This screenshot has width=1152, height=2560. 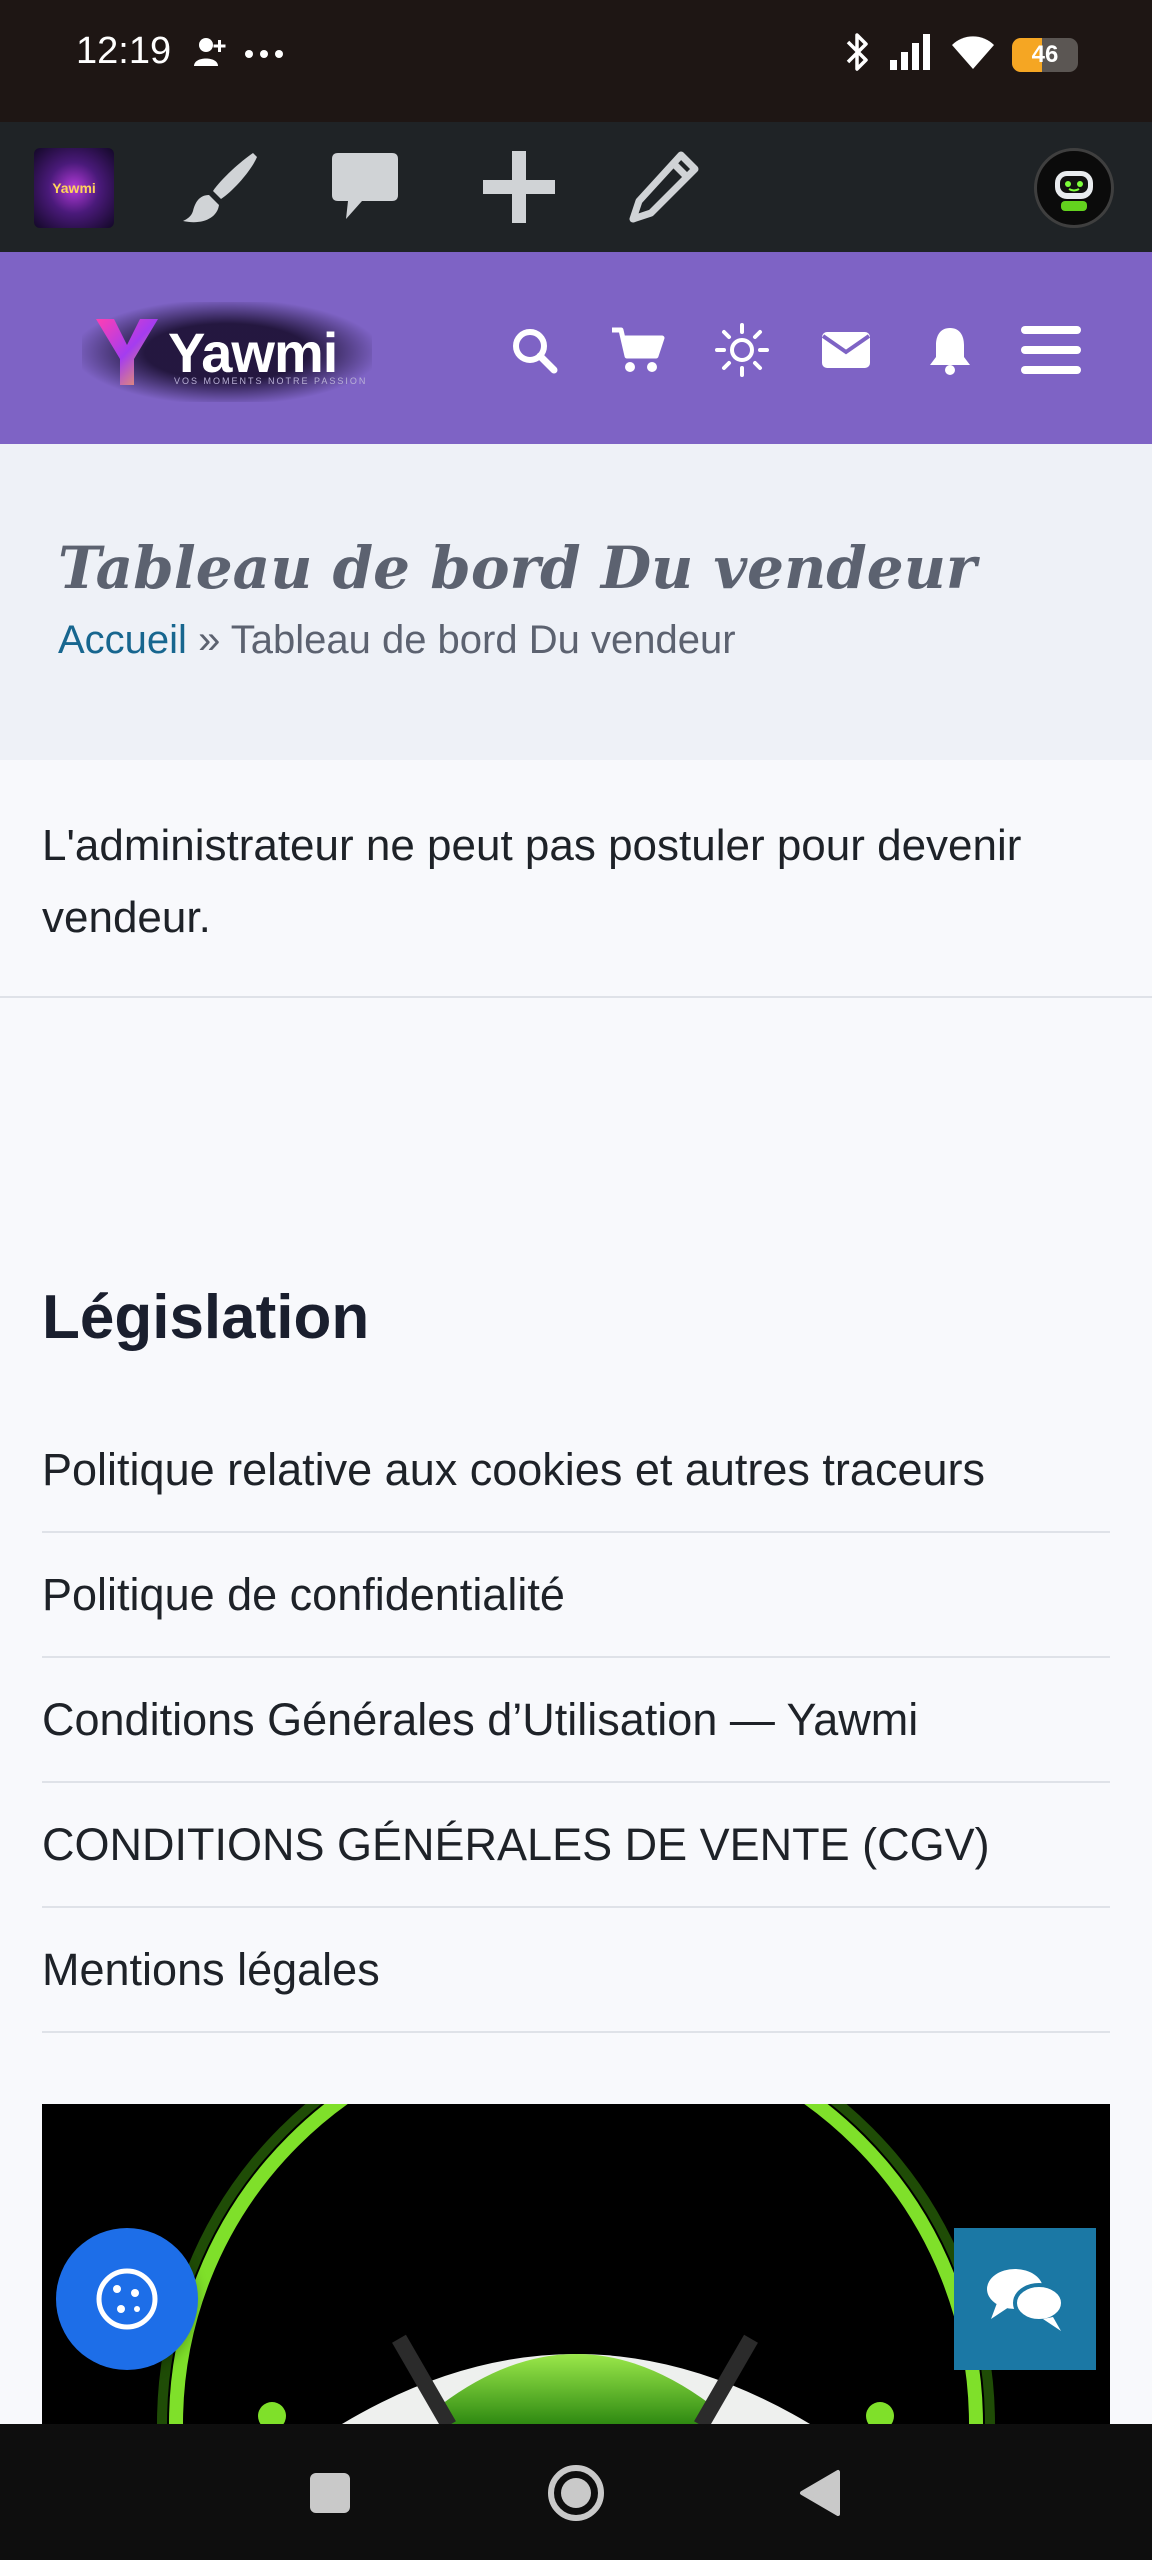 I want to click on back-button, so click(x=820, y=2493).